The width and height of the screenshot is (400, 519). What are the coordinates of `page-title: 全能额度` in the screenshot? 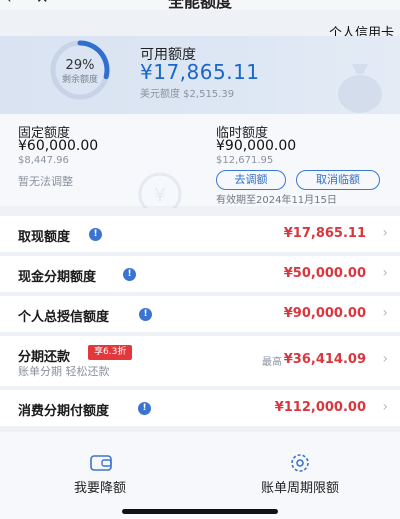 It's located at (199, 5).